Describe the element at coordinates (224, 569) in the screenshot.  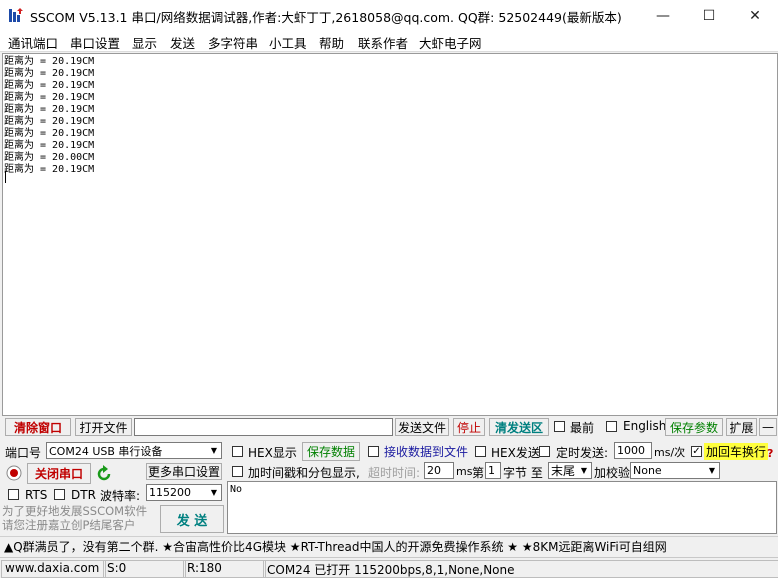
I see `status-received-count: R:180` at that location.